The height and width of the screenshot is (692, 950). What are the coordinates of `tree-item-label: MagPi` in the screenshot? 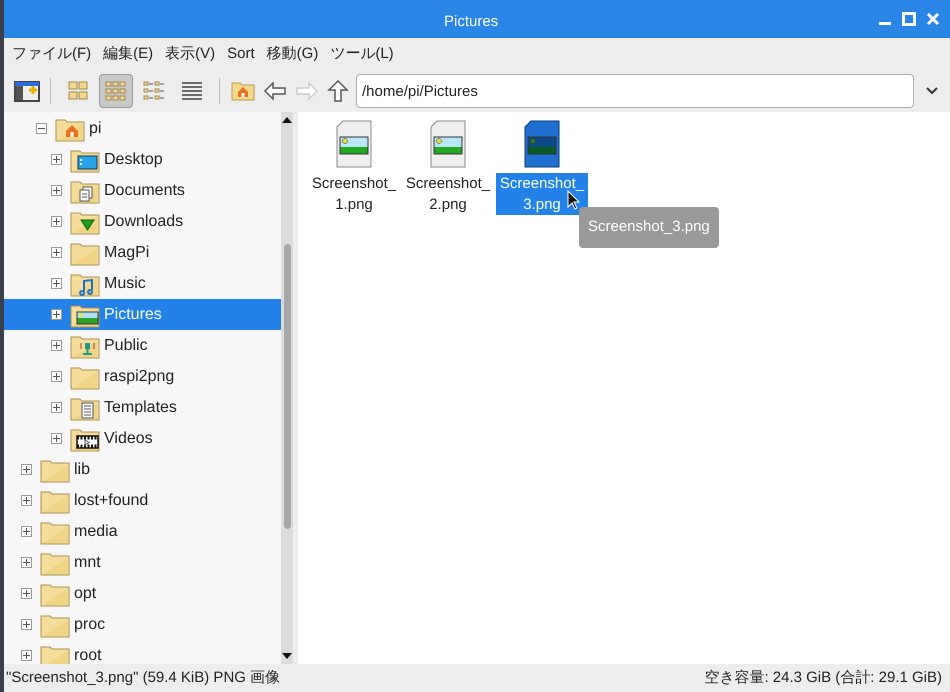 It's located at (127, 252).